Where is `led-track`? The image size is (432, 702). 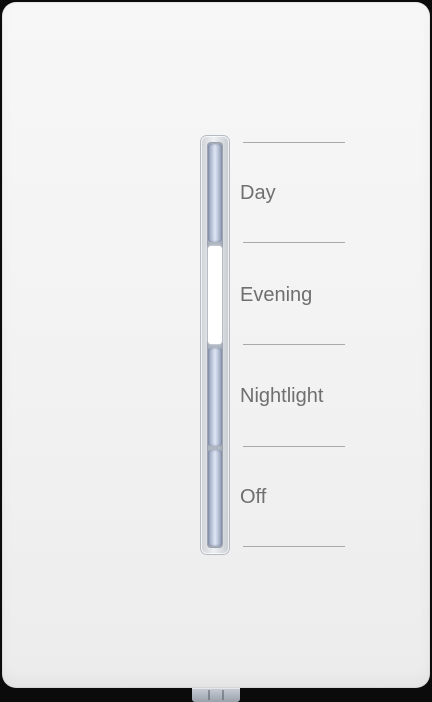
led-track is located at coordinates (215, 345).